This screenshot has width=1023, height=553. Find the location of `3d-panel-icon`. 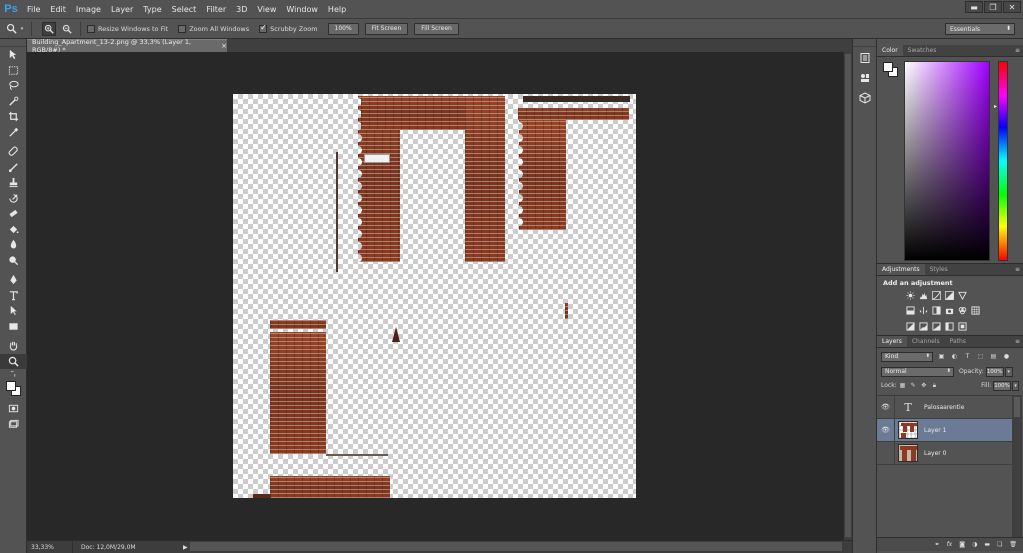

3d-panel-icon is located at coordinates (864, 98).